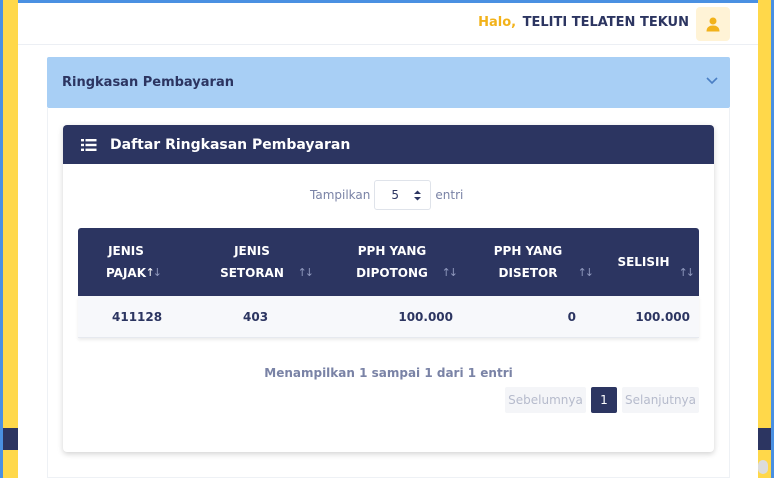  Describe the element at coordinates (126, 262) in the screenshot. I see `column-jenis-pajak: JENIS PAJAK ↑↓` at that location.